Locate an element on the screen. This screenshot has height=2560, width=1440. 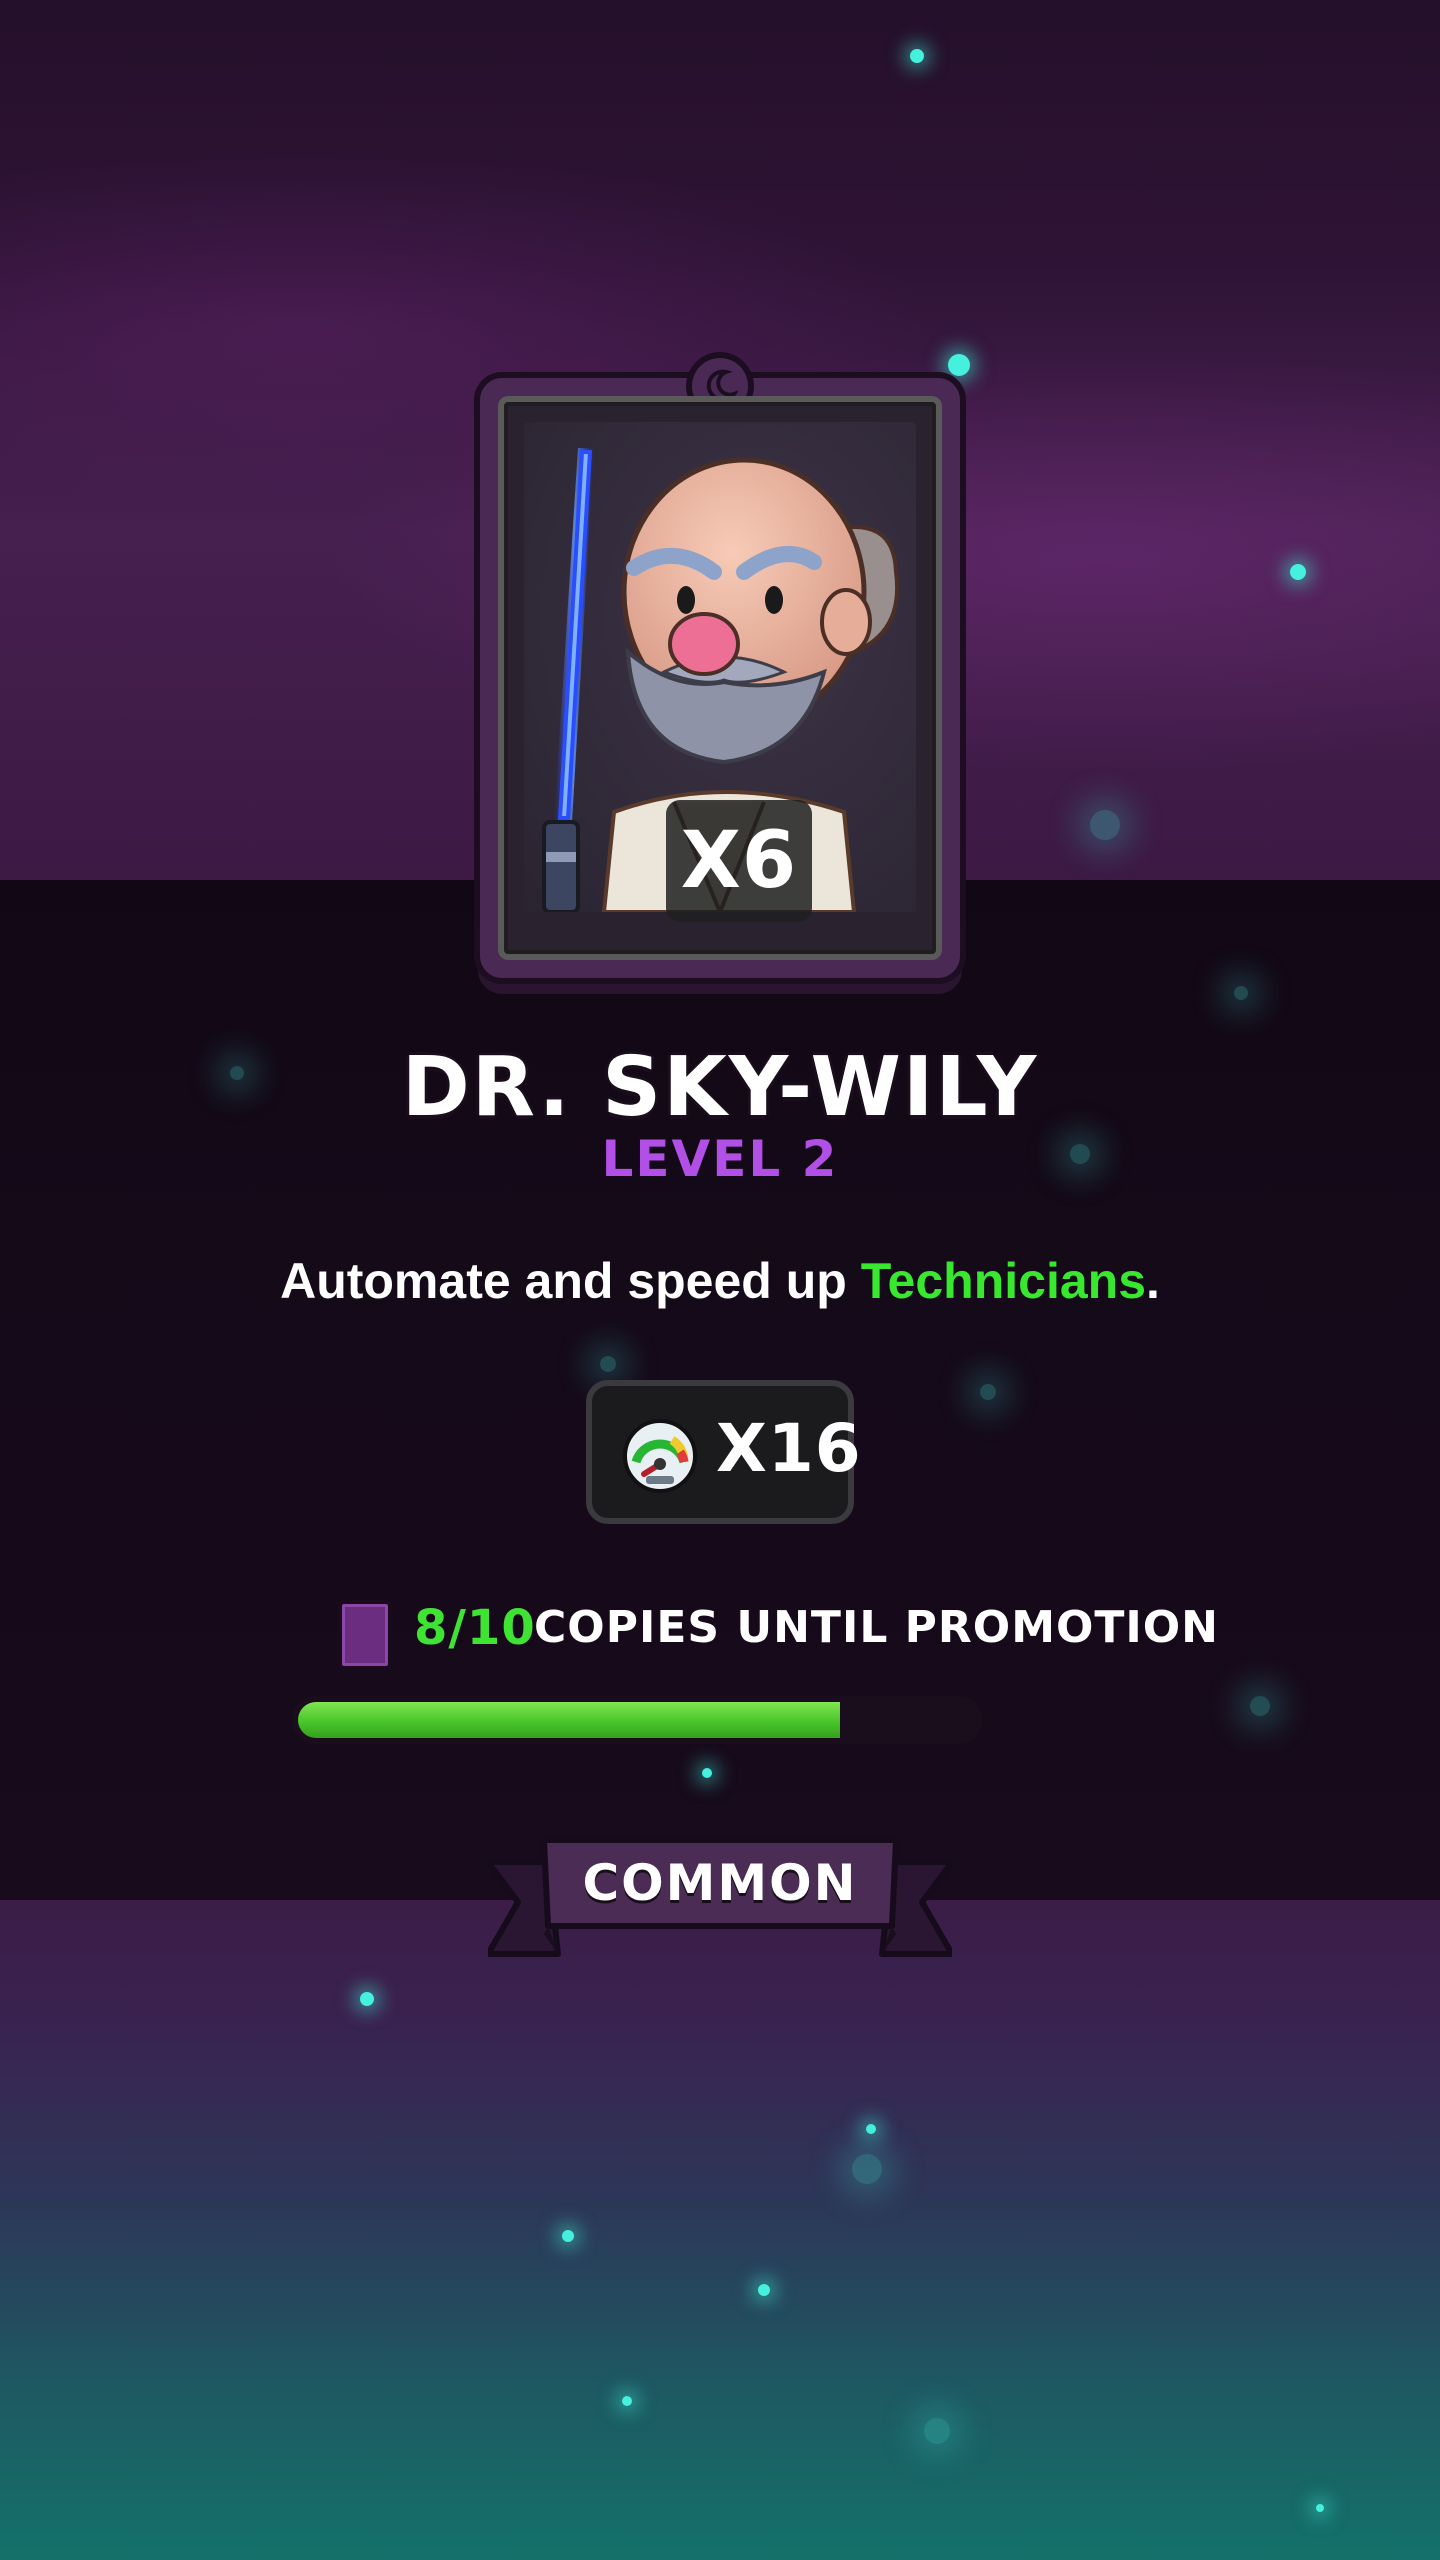
promotion-progress-bar is located at coordinates (637, 1720).